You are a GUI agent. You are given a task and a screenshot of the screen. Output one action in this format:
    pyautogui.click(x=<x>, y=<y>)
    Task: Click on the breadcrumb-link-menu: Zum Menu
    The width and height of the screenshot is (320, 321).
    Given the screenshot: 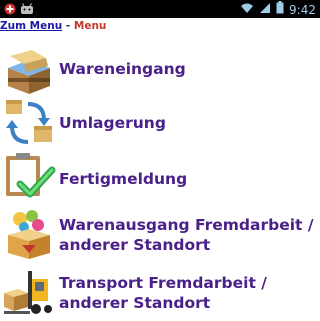 What is the action you would take?
    pyautogui.click(x=31, y=26)
    